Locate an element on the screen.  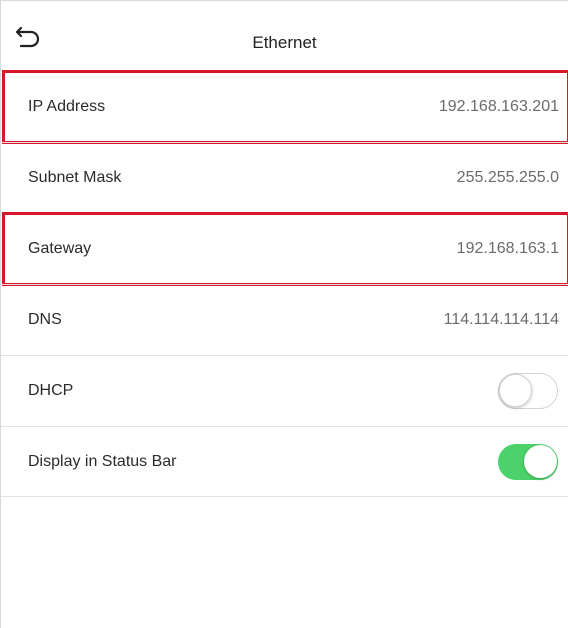
subnet-mask-row: Subnet Mask 255.255.255.0 is located at coordinates (284, 177).